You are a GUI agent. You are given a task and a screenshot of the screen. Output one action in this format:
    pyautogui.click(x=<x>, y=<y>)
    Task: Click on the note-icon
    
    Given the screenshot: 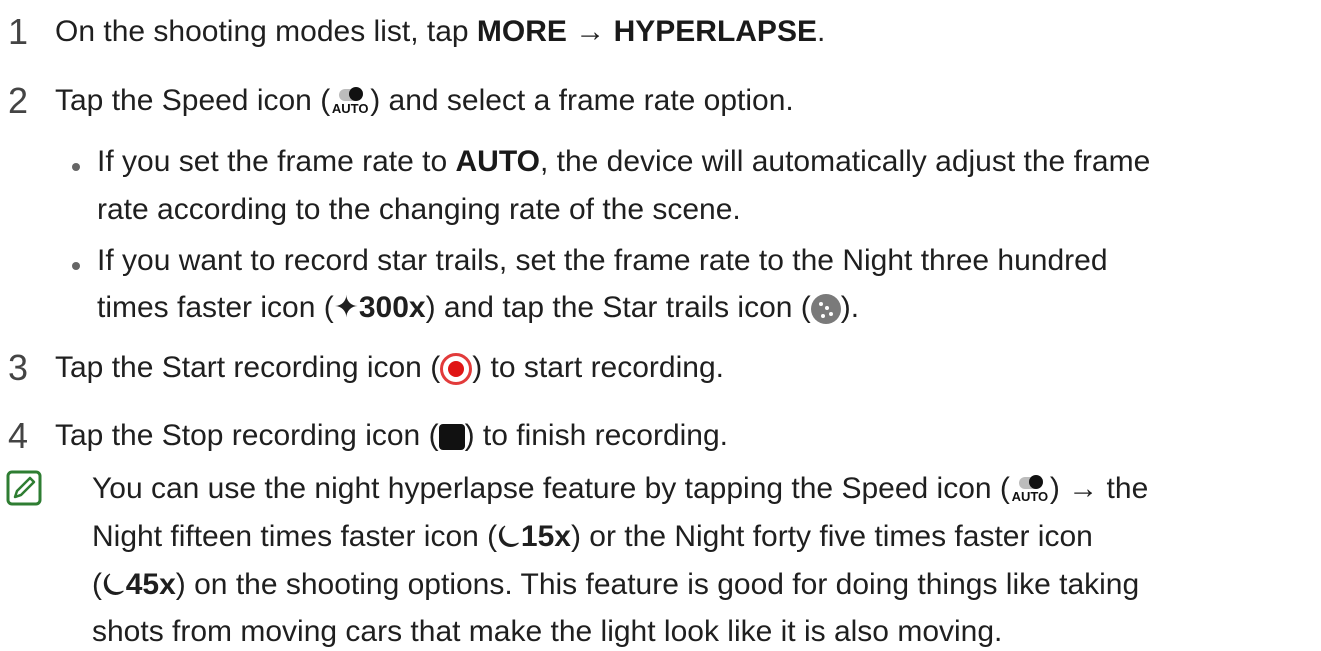 What is the action you would take?
    pyautogui.click(x=24, y=488)
    